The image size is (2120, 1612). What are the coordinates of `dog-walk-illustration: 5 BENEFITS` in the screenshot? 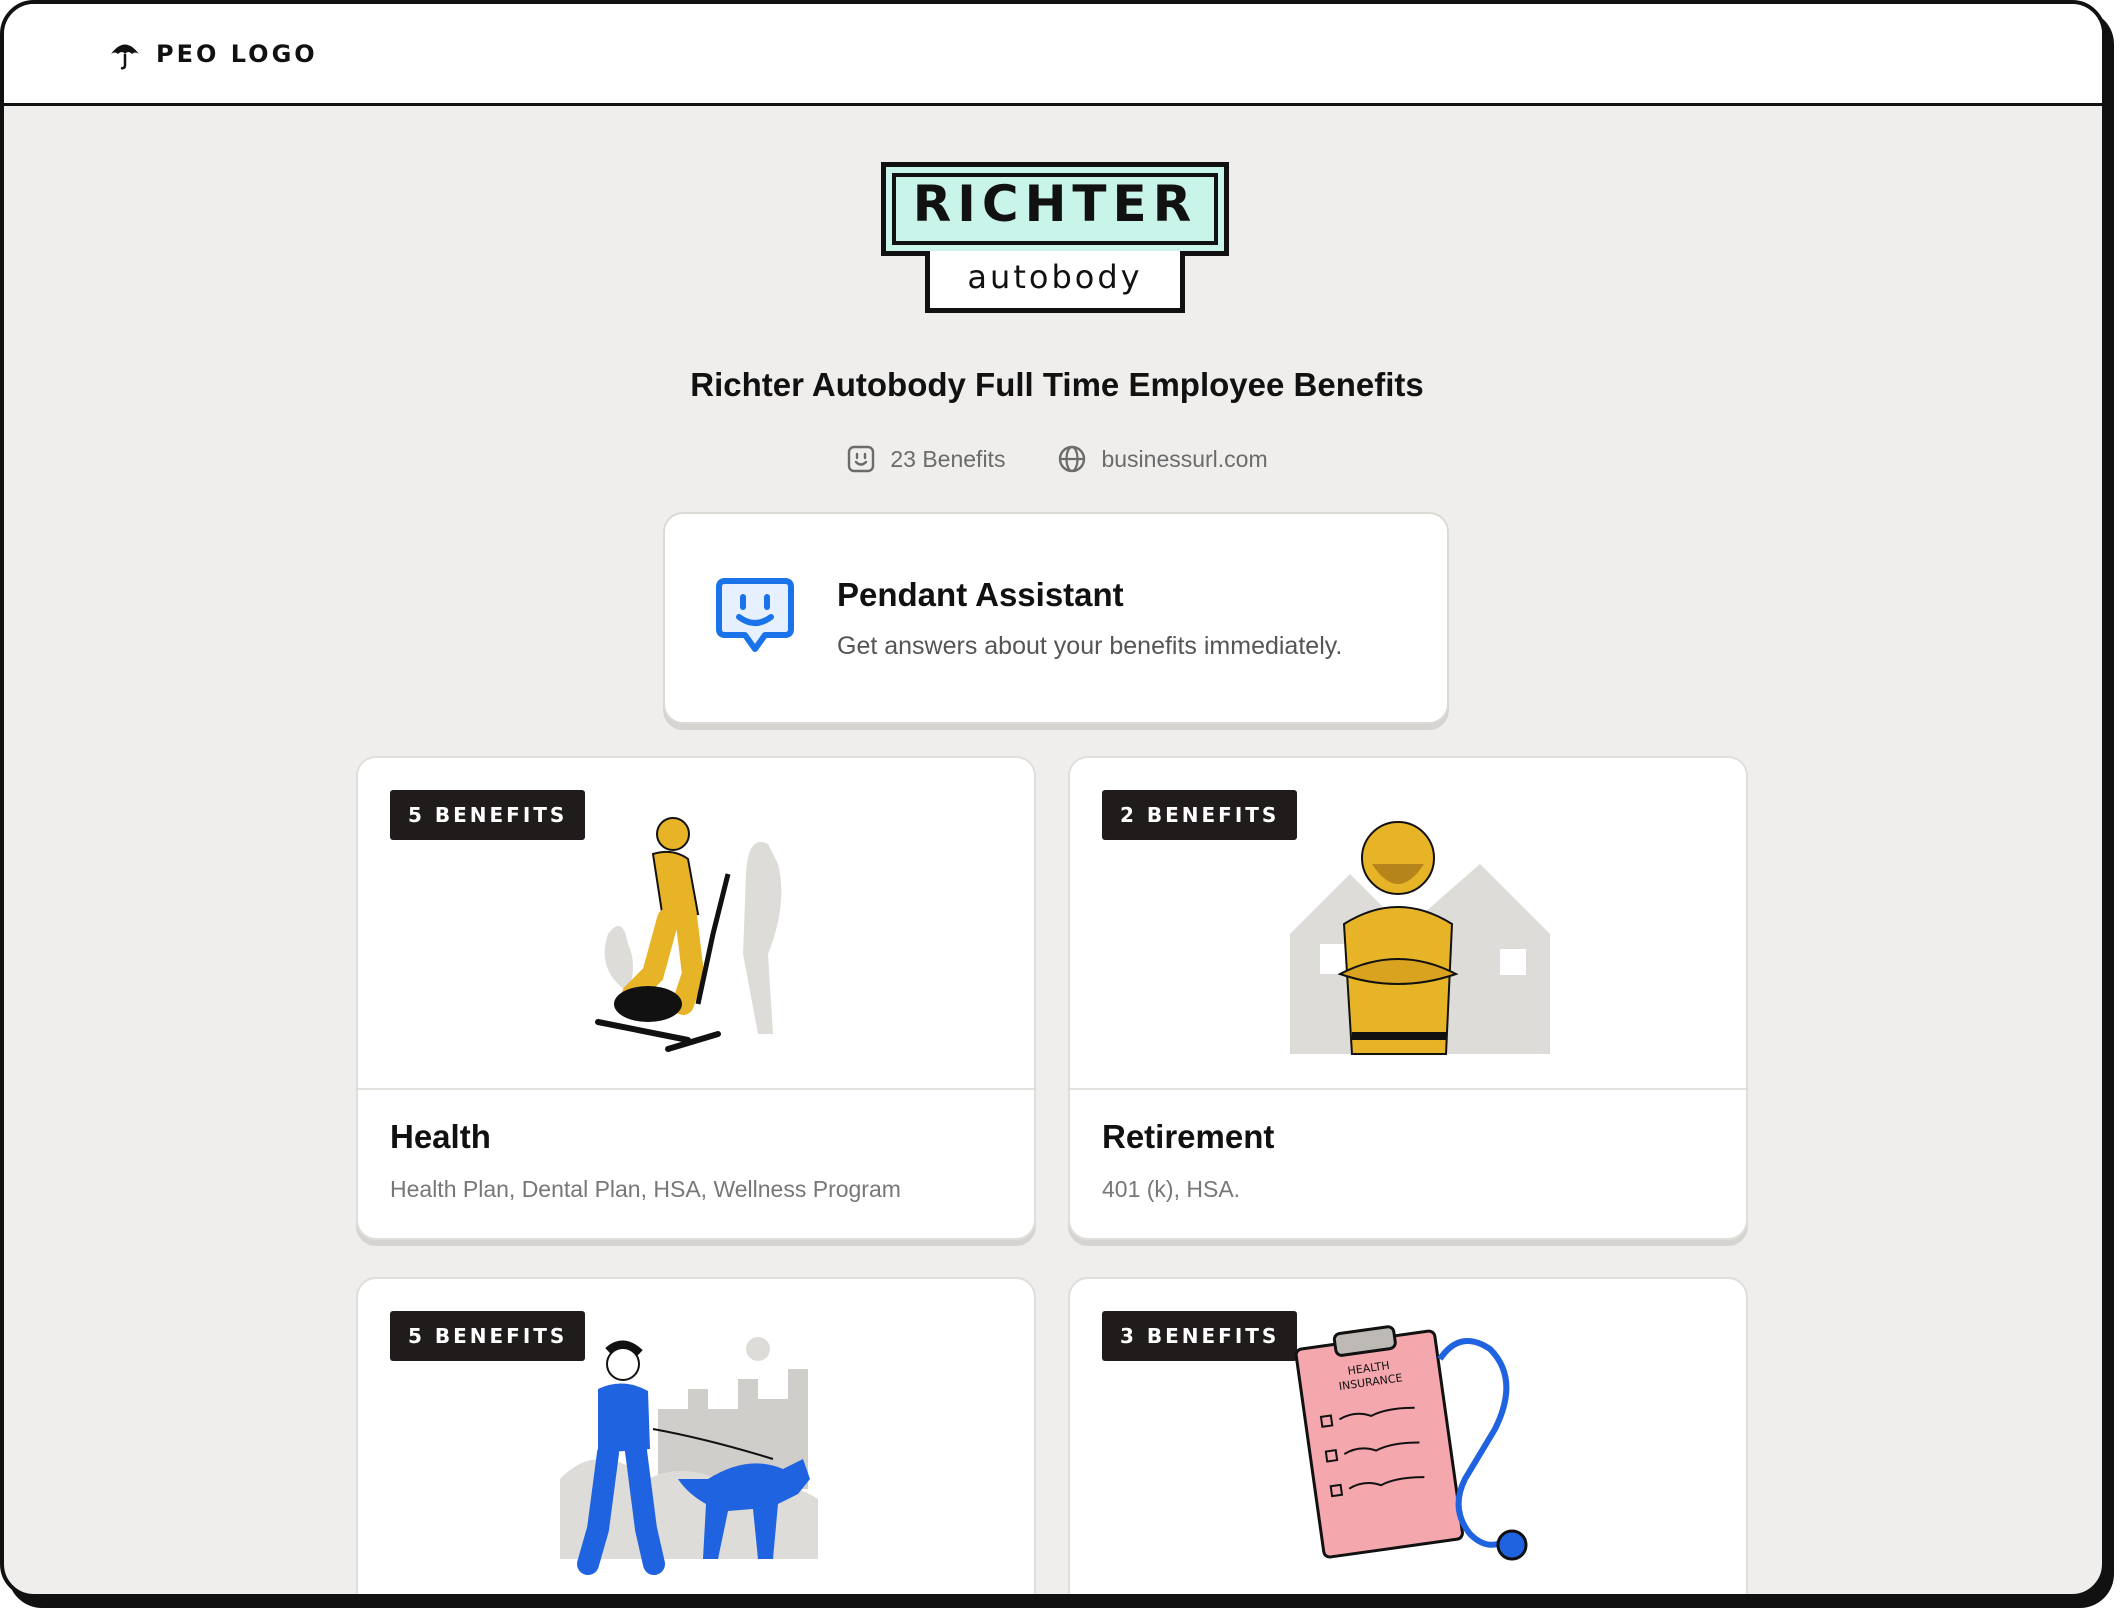 It's located at (696, 1436).